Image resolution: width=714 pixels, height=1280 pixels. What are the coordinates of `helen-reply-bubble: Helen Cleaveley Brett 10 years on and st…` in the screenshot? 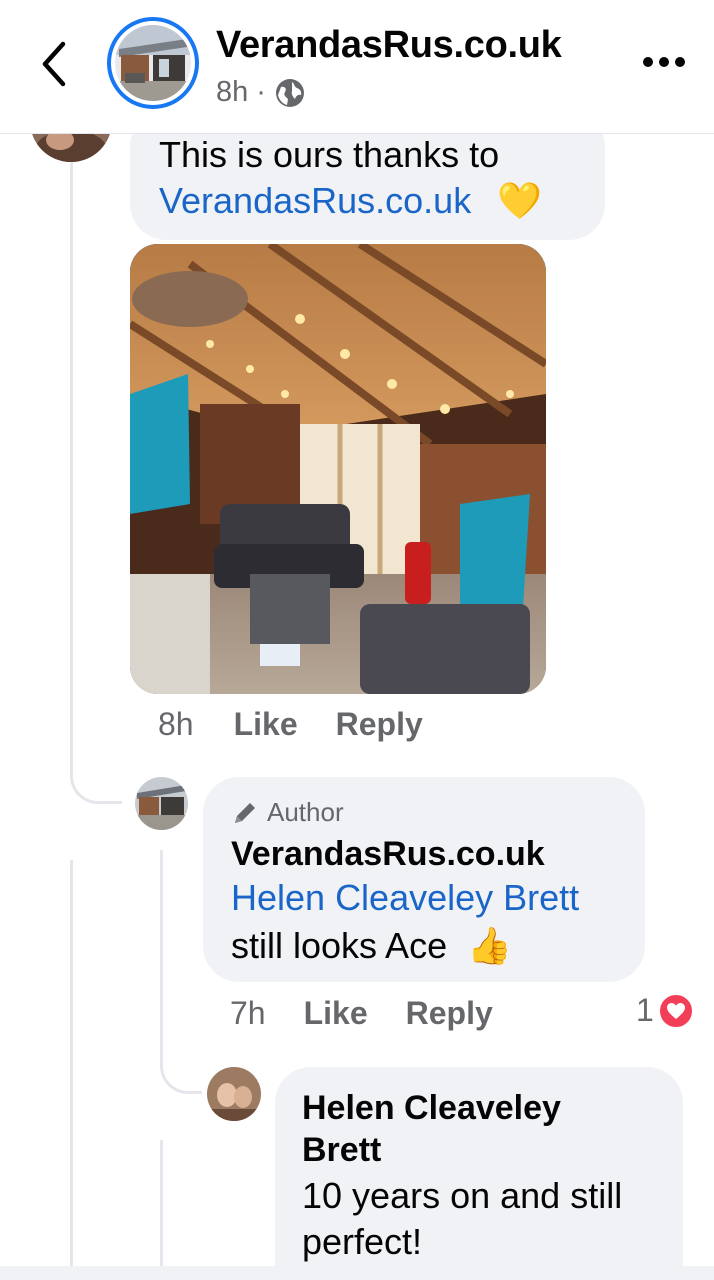 It's located at (479, 1173).